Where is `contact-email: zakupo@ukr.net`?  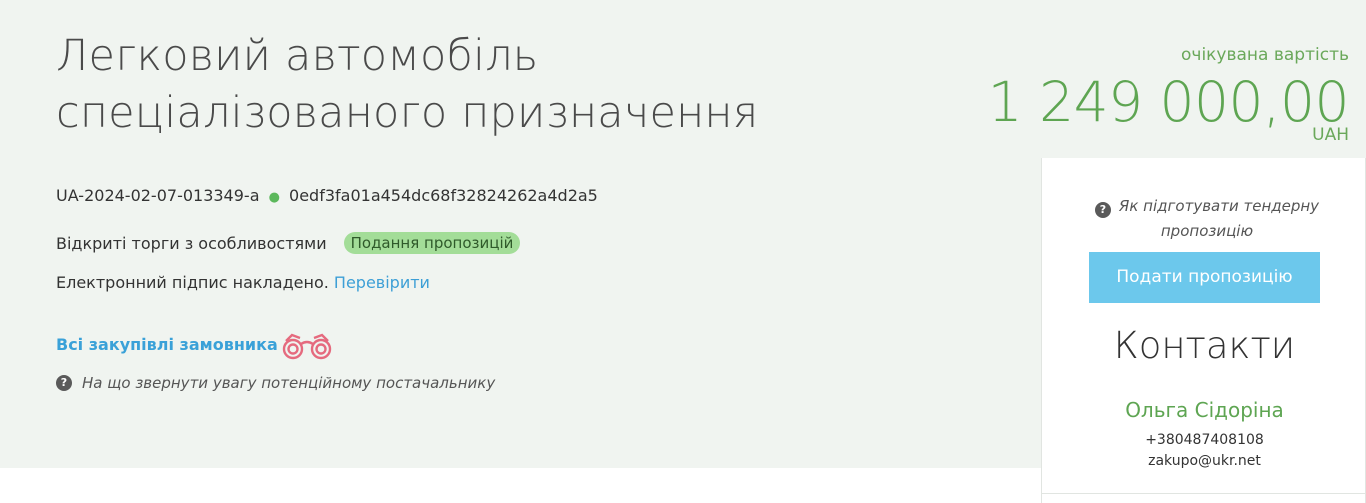 contact-email: zakupo@ukr.net is located at coordinates (1204, 461).